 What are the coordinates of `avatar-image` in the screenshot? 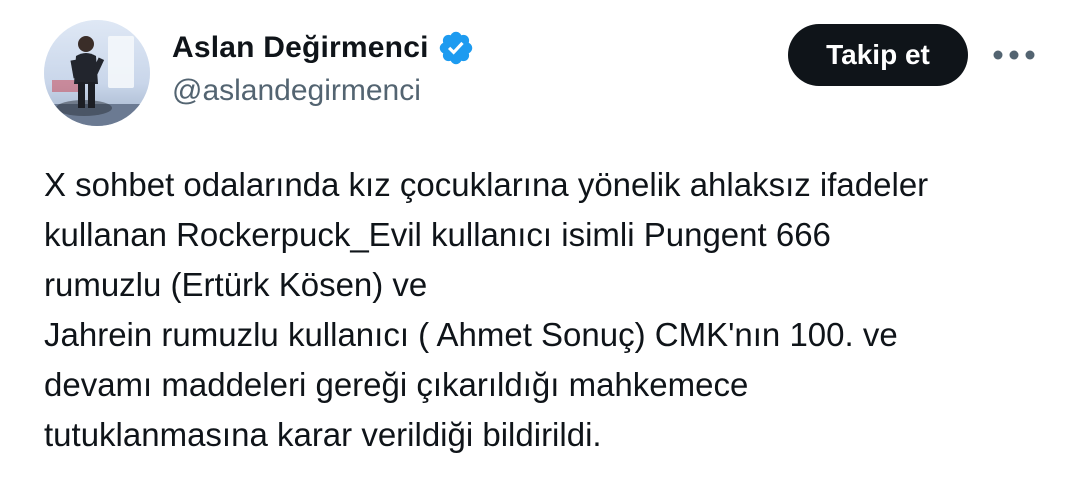 It's located at (97, 73).